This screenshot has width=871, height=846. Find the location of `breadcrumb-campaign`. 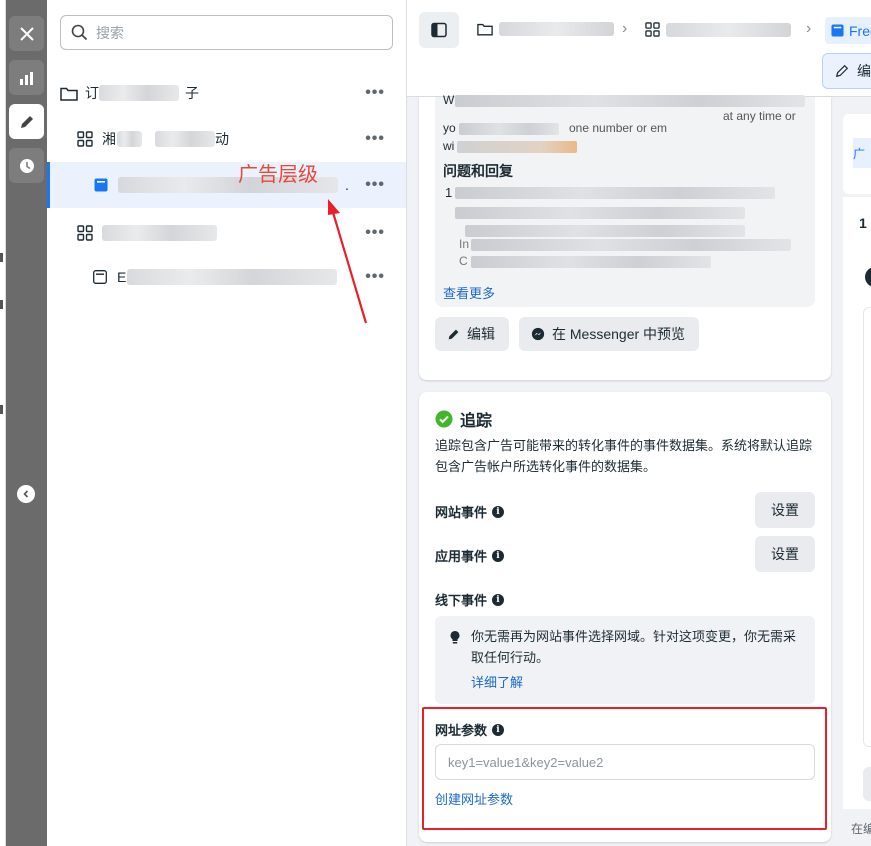

breadcrumb-campaign is located at coordinates (545, 29).